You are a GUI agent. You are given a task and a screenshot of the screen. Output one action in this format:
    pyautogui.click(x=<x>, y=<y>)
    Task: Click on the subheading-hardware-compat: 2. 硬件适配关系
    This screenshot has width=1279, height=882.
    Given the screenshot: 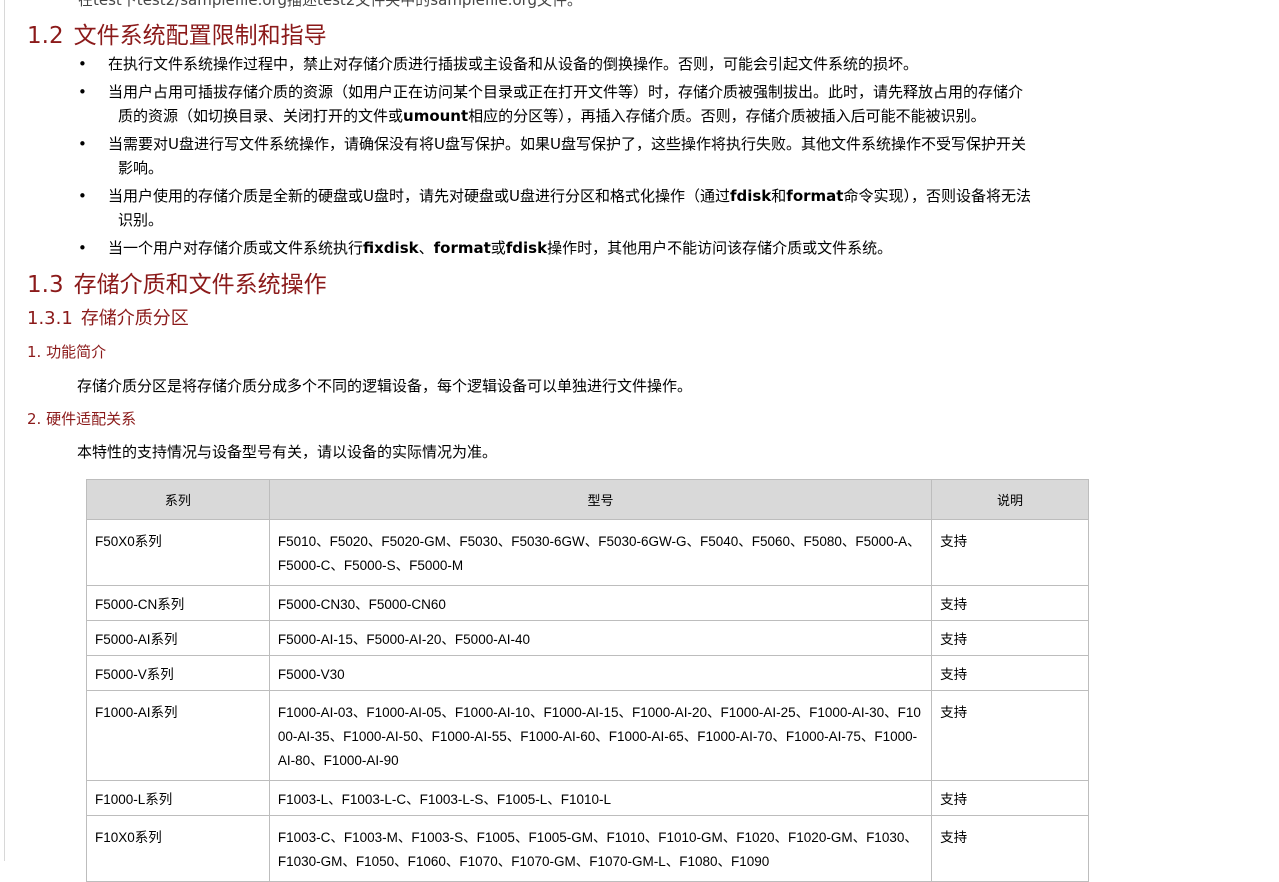 What is the action you would take?
    pyautogui.click(x=82, y=419)
    